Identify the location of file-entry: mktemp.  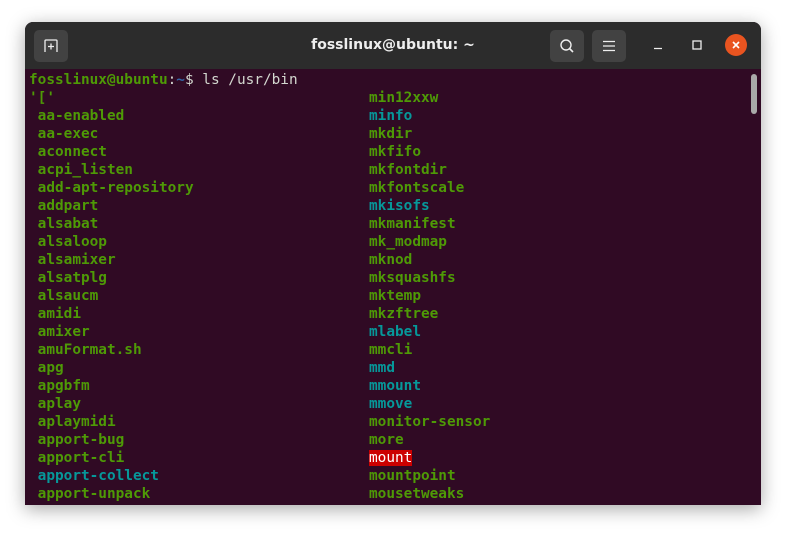
(395, 296).